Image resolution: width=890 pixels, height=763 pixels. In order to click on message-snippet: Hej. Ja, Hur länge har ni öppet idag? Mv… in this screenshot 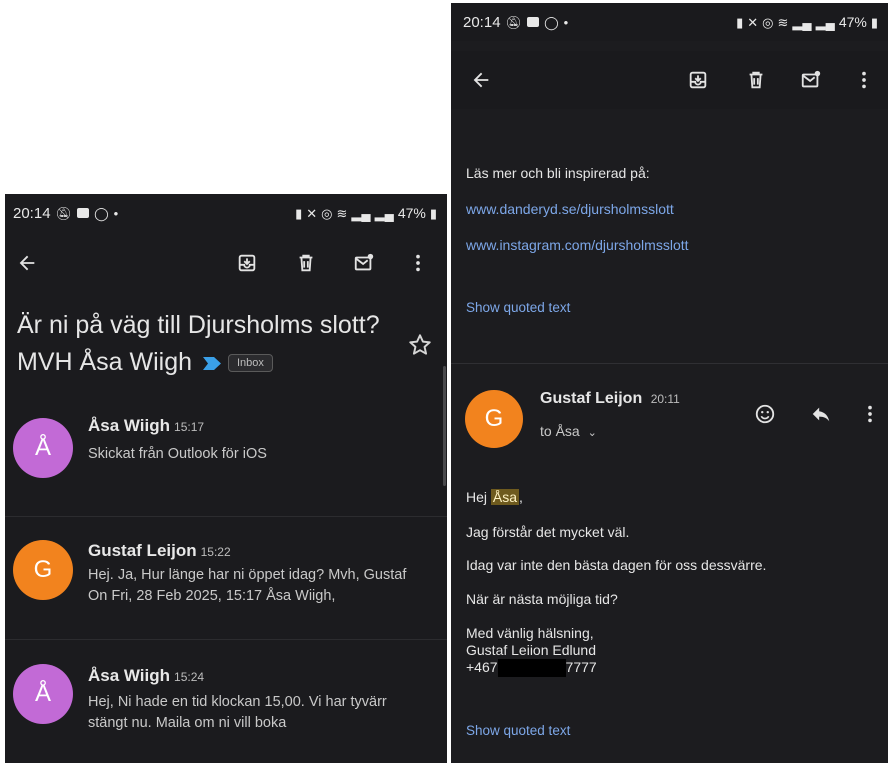, I will do `click(247, 585)`.